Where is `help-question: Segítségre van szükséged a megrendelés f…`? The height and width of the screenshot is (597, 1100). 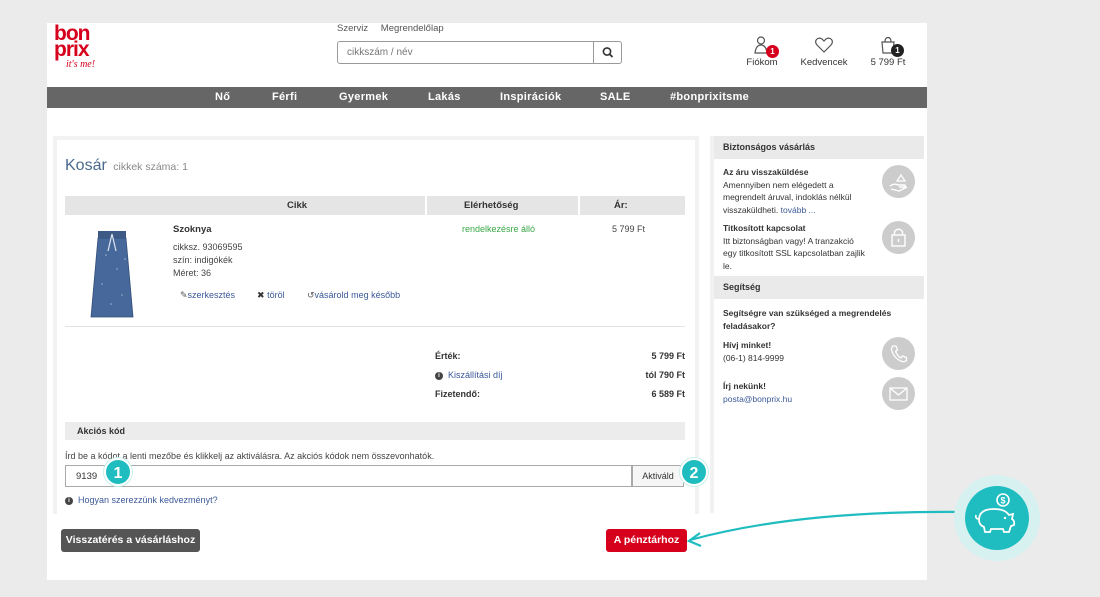
help-question: Segítségre van szükséged a megrendelés f… is located at coordinates (823, 319).